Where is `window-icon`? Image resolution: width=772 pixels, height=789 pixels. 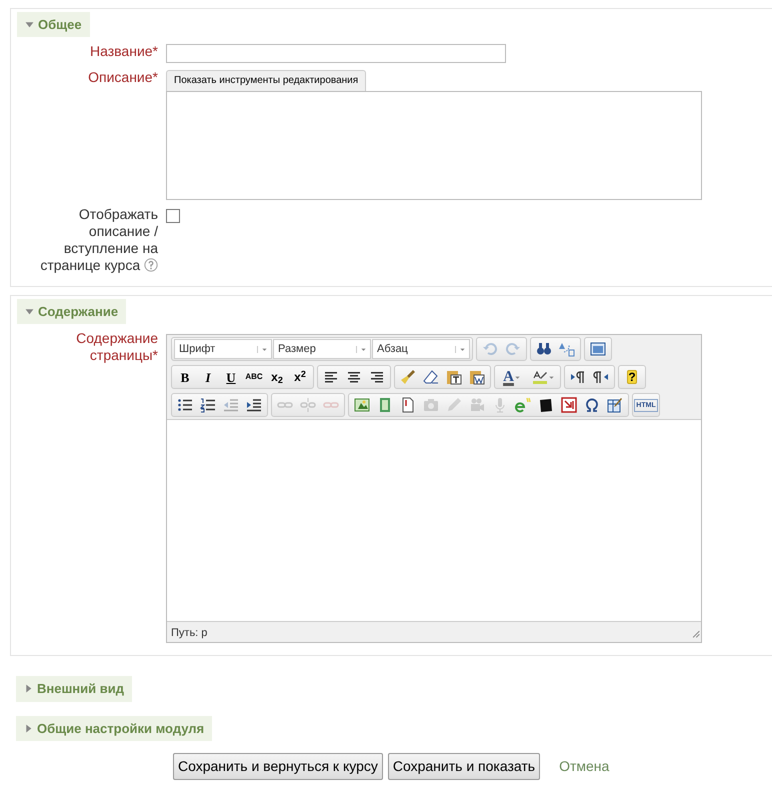
window-icon is located at coordinates (598, 349).